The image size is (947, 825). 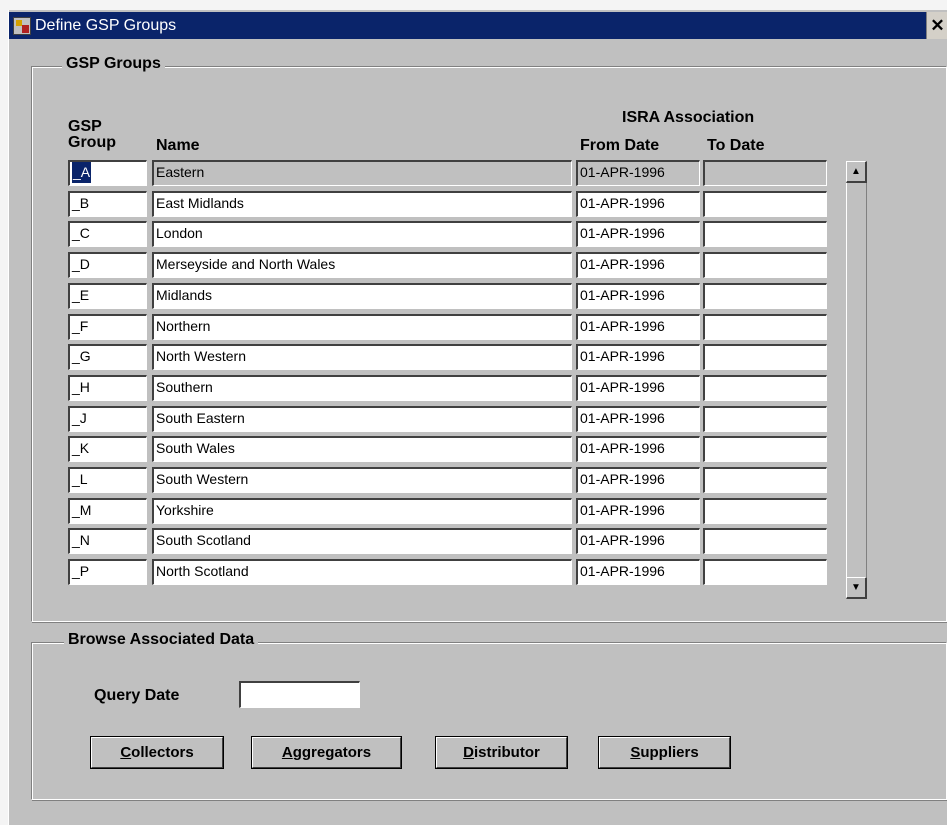 What do you see at coordinates (178, 145) in the screenshot?
I see `header-name: Name` at bounding box center [178, 145].